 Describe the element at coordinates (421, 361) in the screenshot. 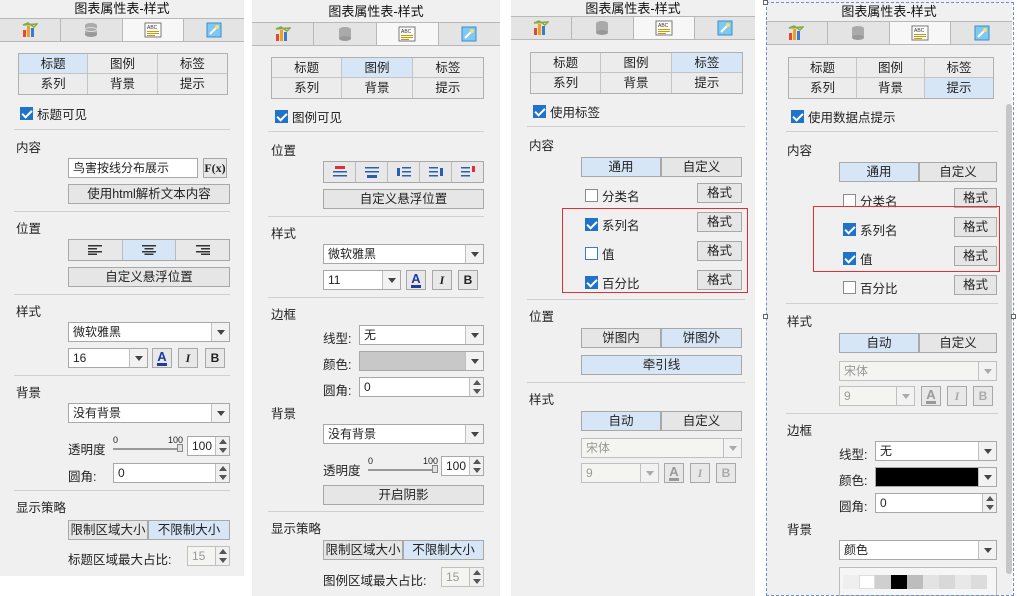

I see `border-color-select` at that location.